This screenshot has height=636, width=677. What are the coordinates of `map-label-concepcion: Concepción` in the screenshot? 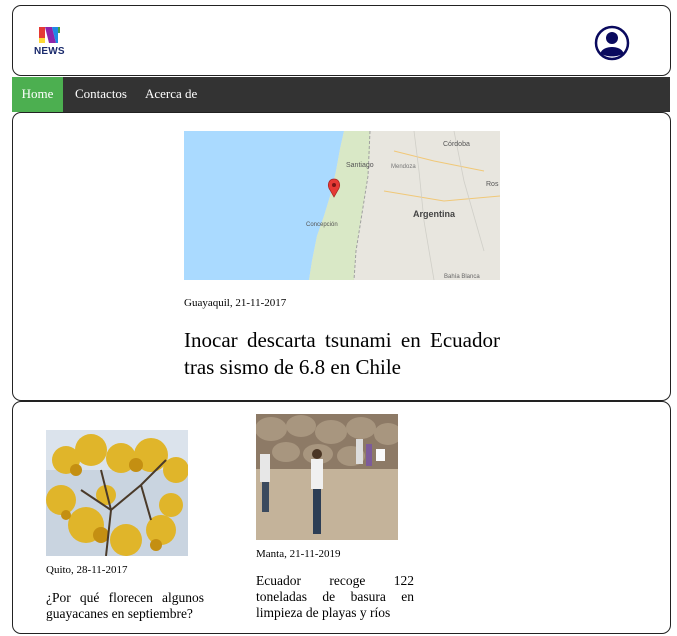 It's located at (322, 225).